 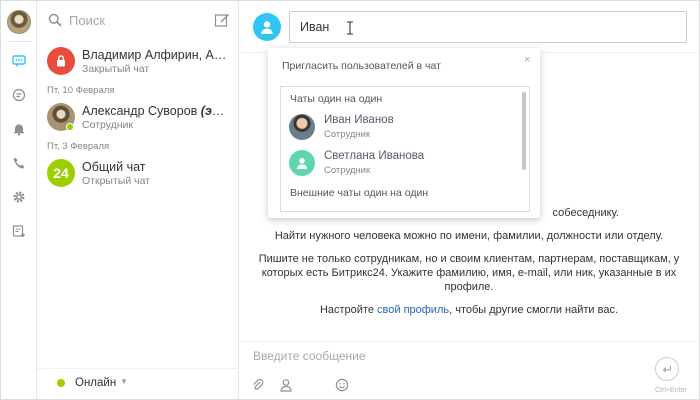 I want to click on search-bar, so click(x=138, y=20).